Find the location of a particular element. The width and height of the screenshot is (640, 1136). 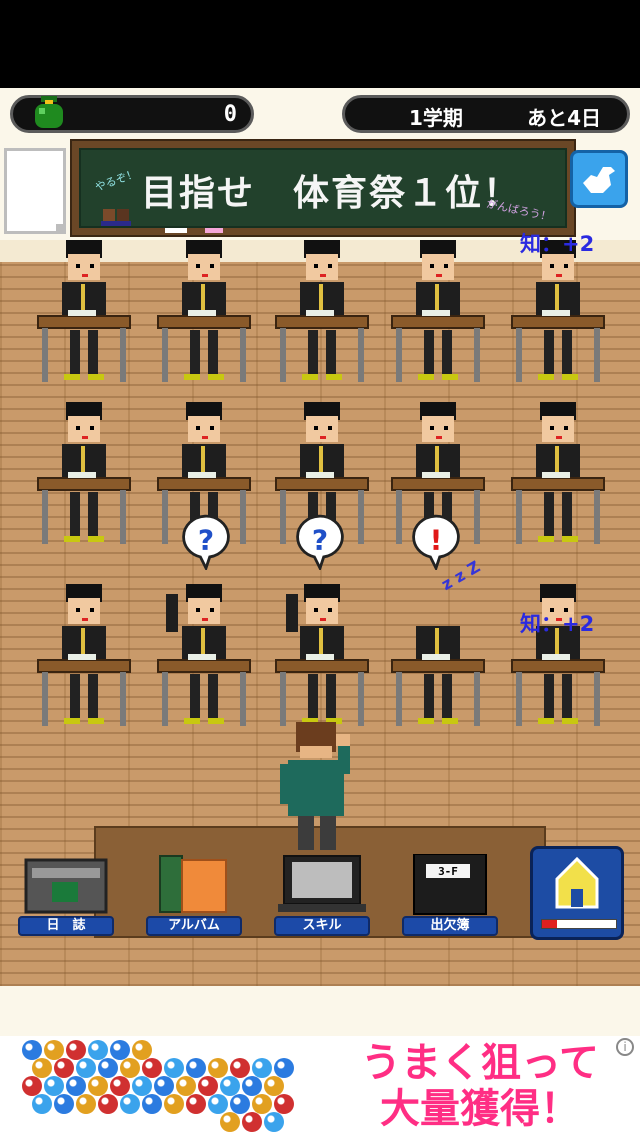

bird-icon is located at coordinates (599, 180).